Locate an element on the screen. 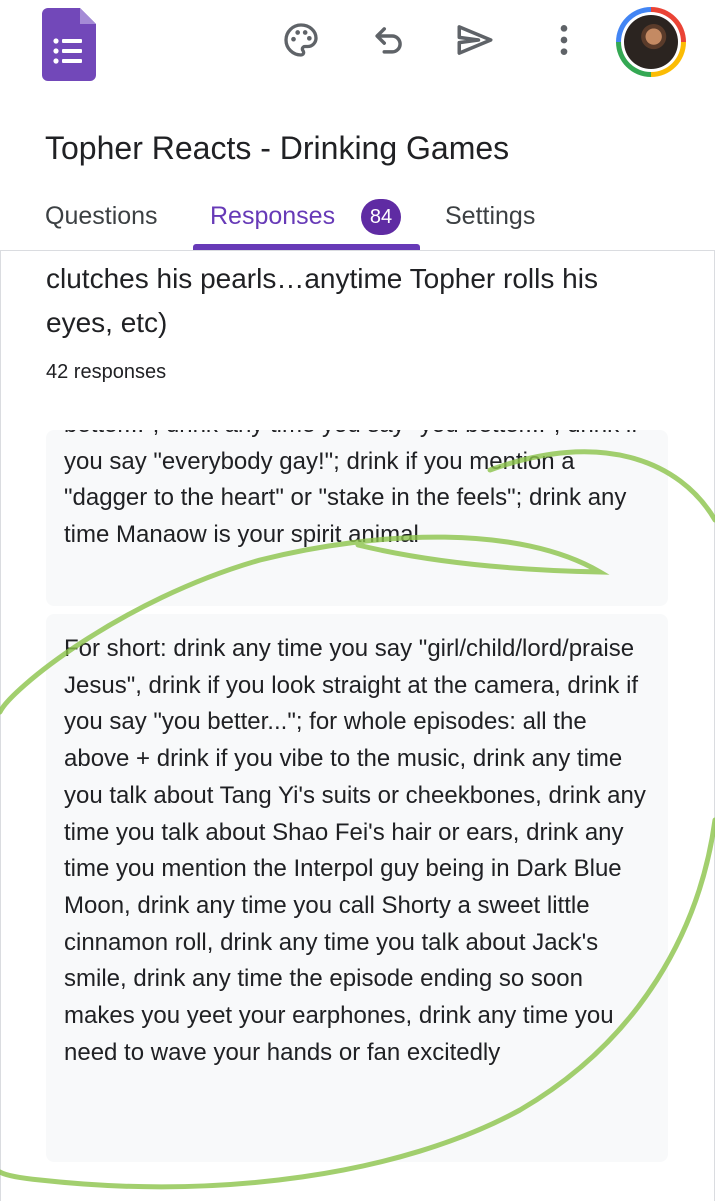 Image resolution: width=715 pixels, height=1201 pixels. undo-icon is located at coordinates (389, 40).